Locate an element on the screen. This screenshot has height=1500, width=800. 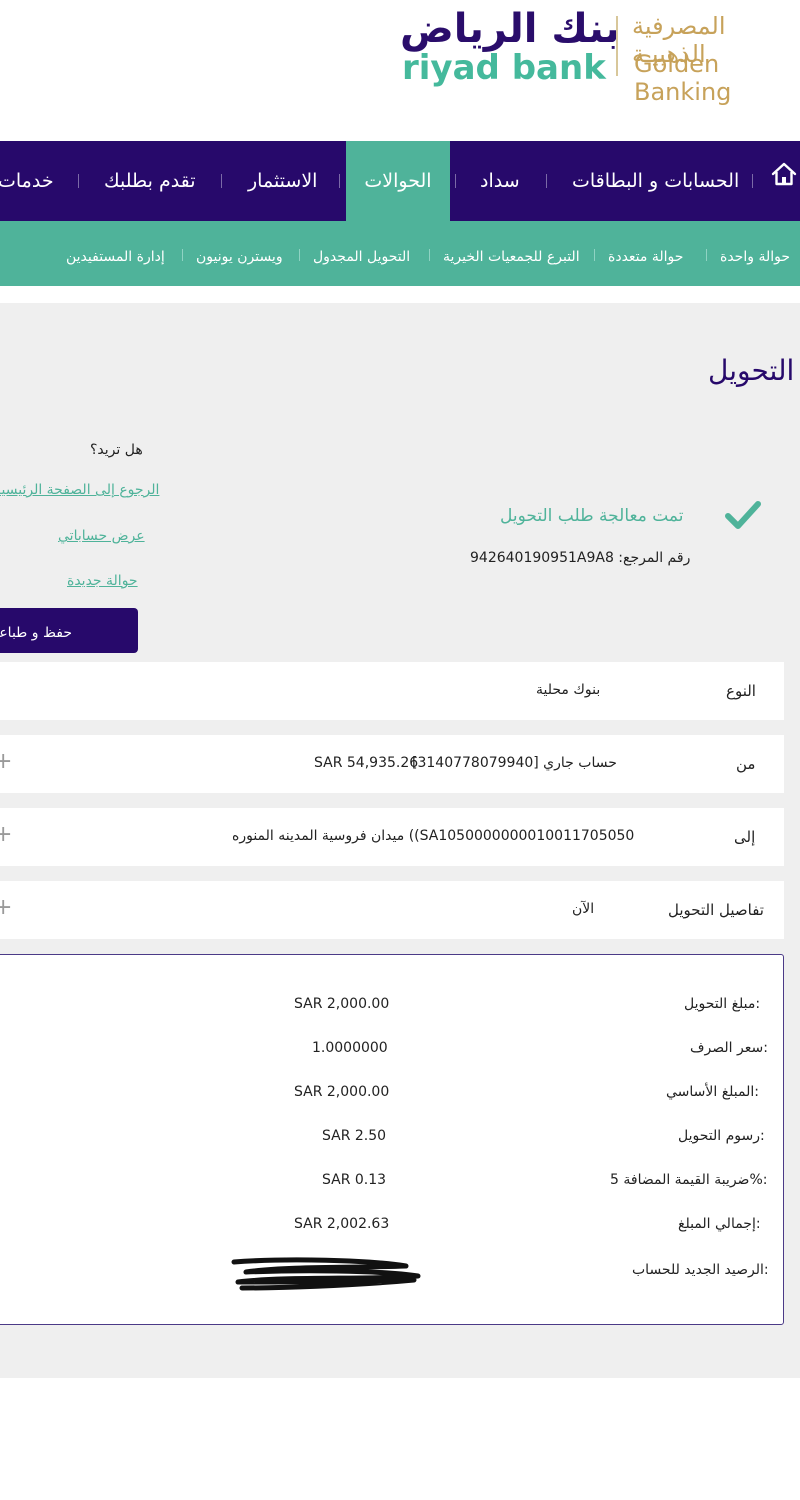
nav-item-apply: تقدم بطلبك is located at coordinates (150, 181).